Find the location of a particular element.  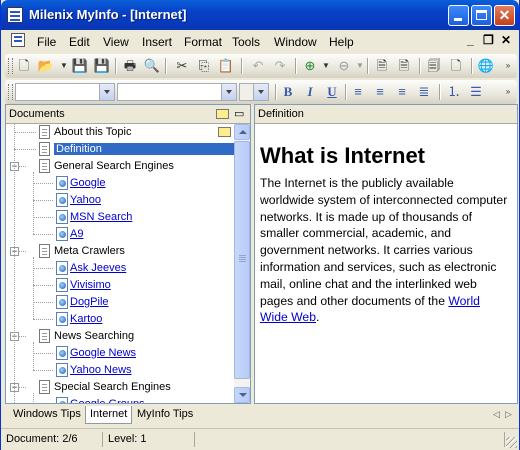

justify-icon: ≣ is located at coordinates (424, 92).